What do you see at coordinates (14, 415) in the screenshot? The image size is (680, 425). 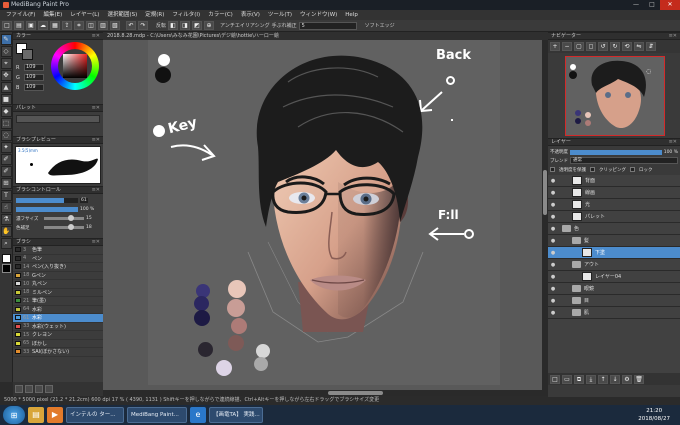 I see `start-button: ⊞` at bounding box center [14, 415].